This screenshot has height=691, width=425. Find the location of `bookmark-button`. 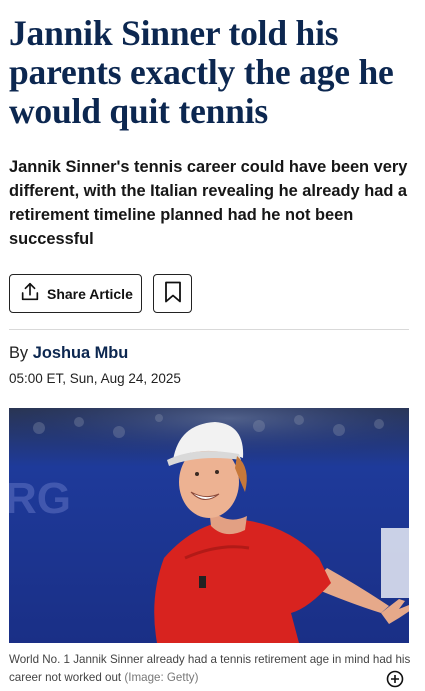

bookmark-button is located at coordinates (172, 293).